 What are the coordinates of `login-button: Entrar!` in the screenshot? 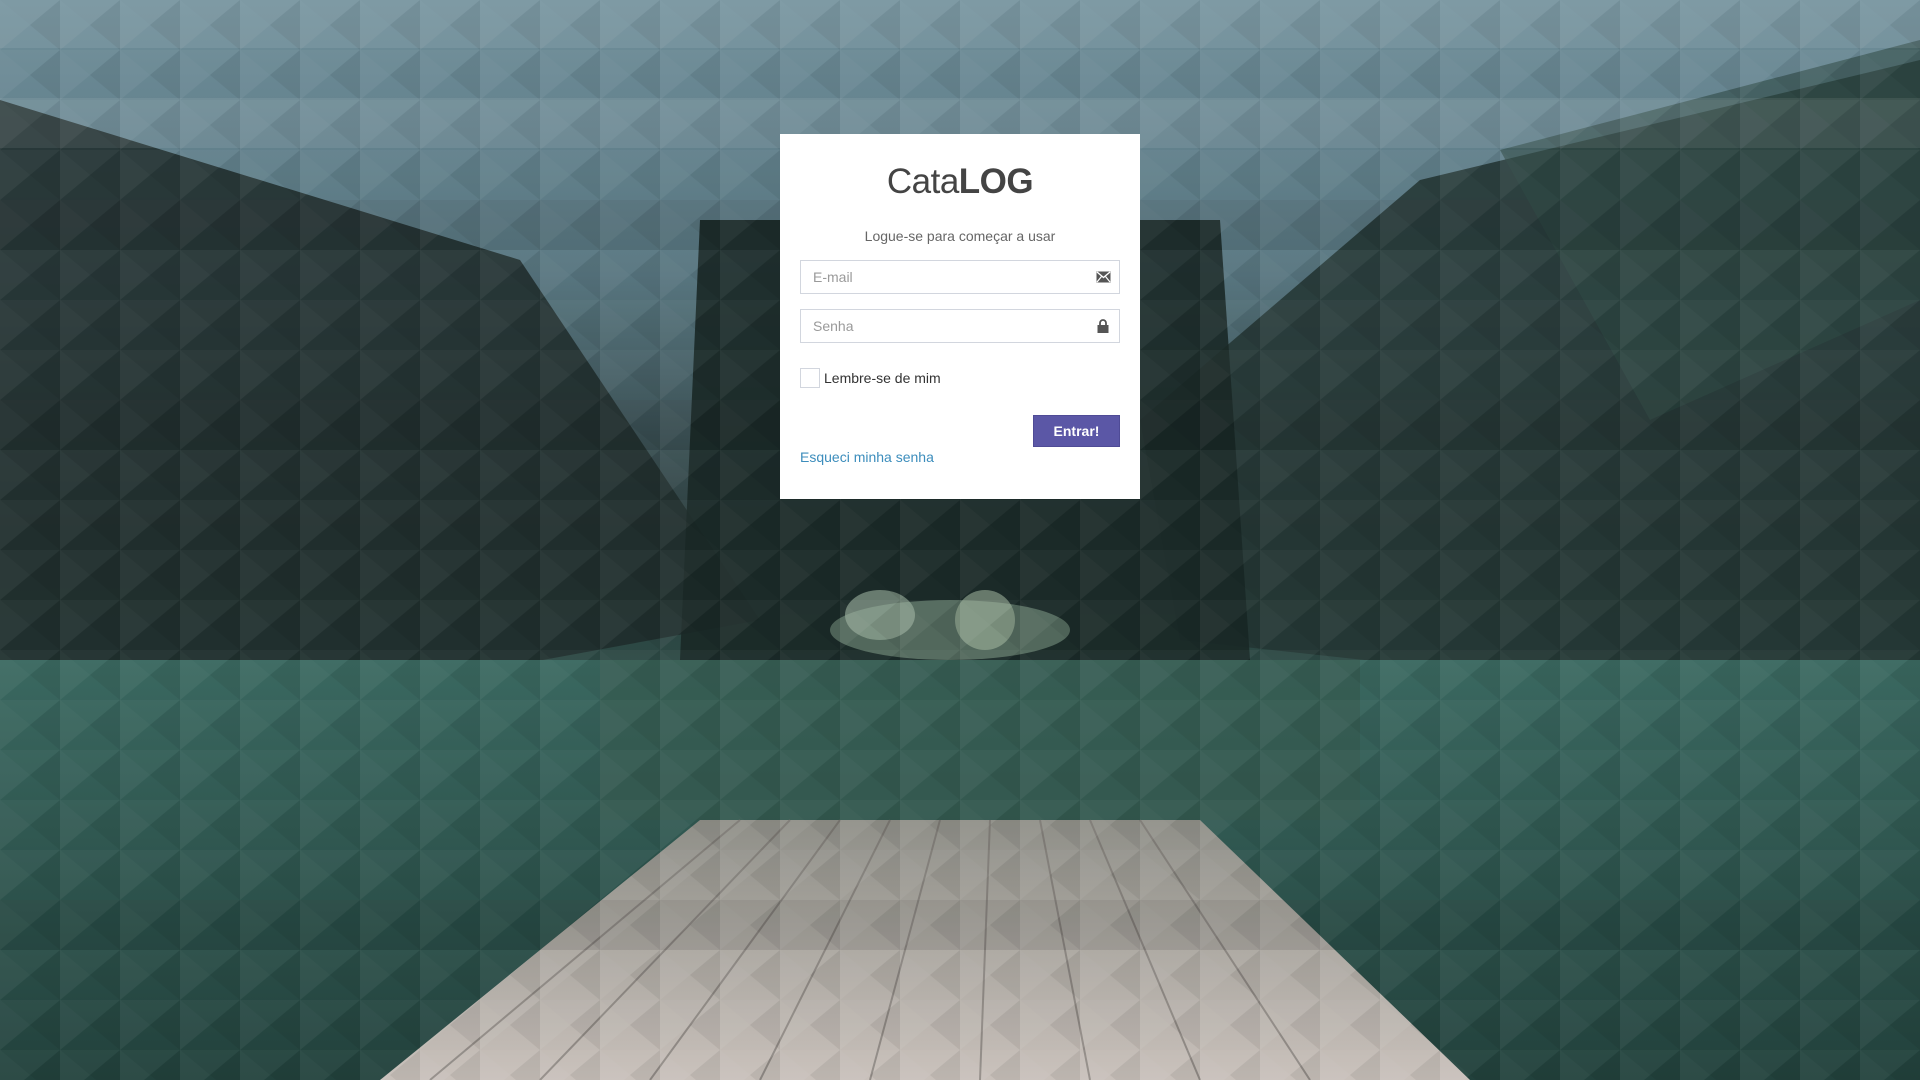 It's located at (1076, 431).